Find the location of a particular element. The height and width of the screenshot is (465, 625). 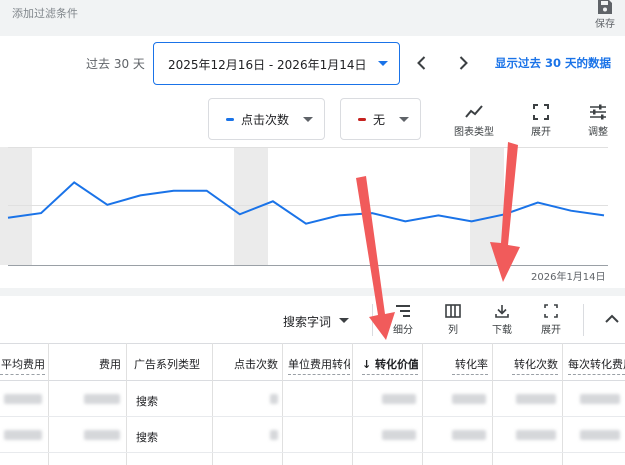

chevron-right-icon is located at coordinates (463, 63).